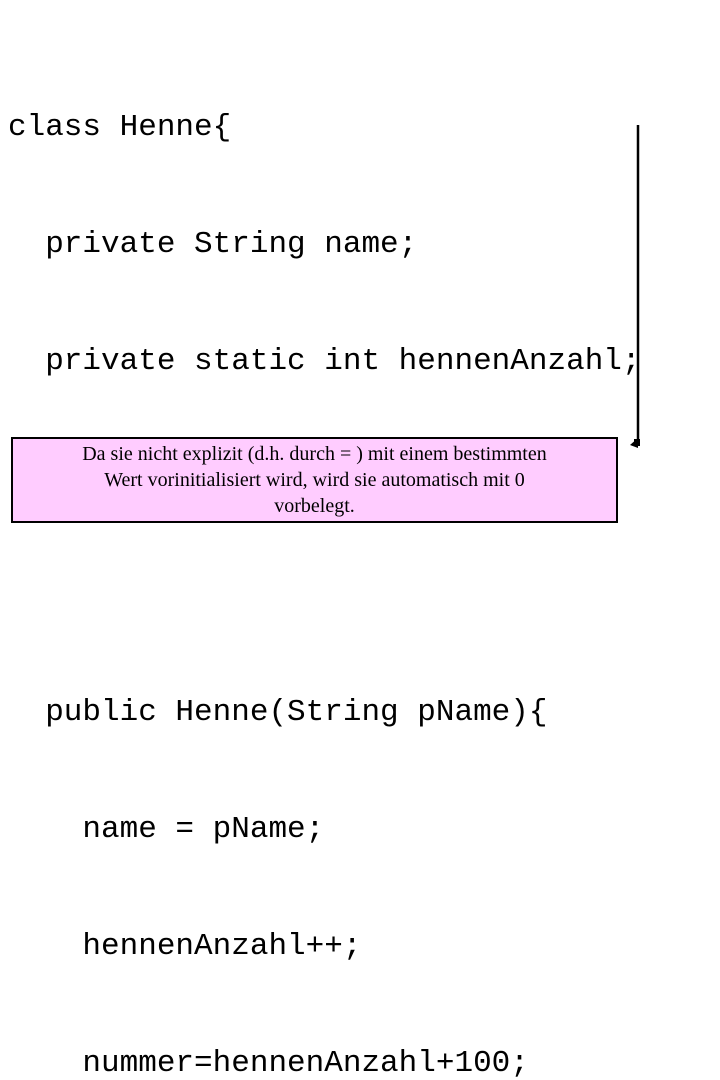 The width and height of the screenshot is (720, 1080). I want to click on code-line: name = pName;, so click(166, 829).